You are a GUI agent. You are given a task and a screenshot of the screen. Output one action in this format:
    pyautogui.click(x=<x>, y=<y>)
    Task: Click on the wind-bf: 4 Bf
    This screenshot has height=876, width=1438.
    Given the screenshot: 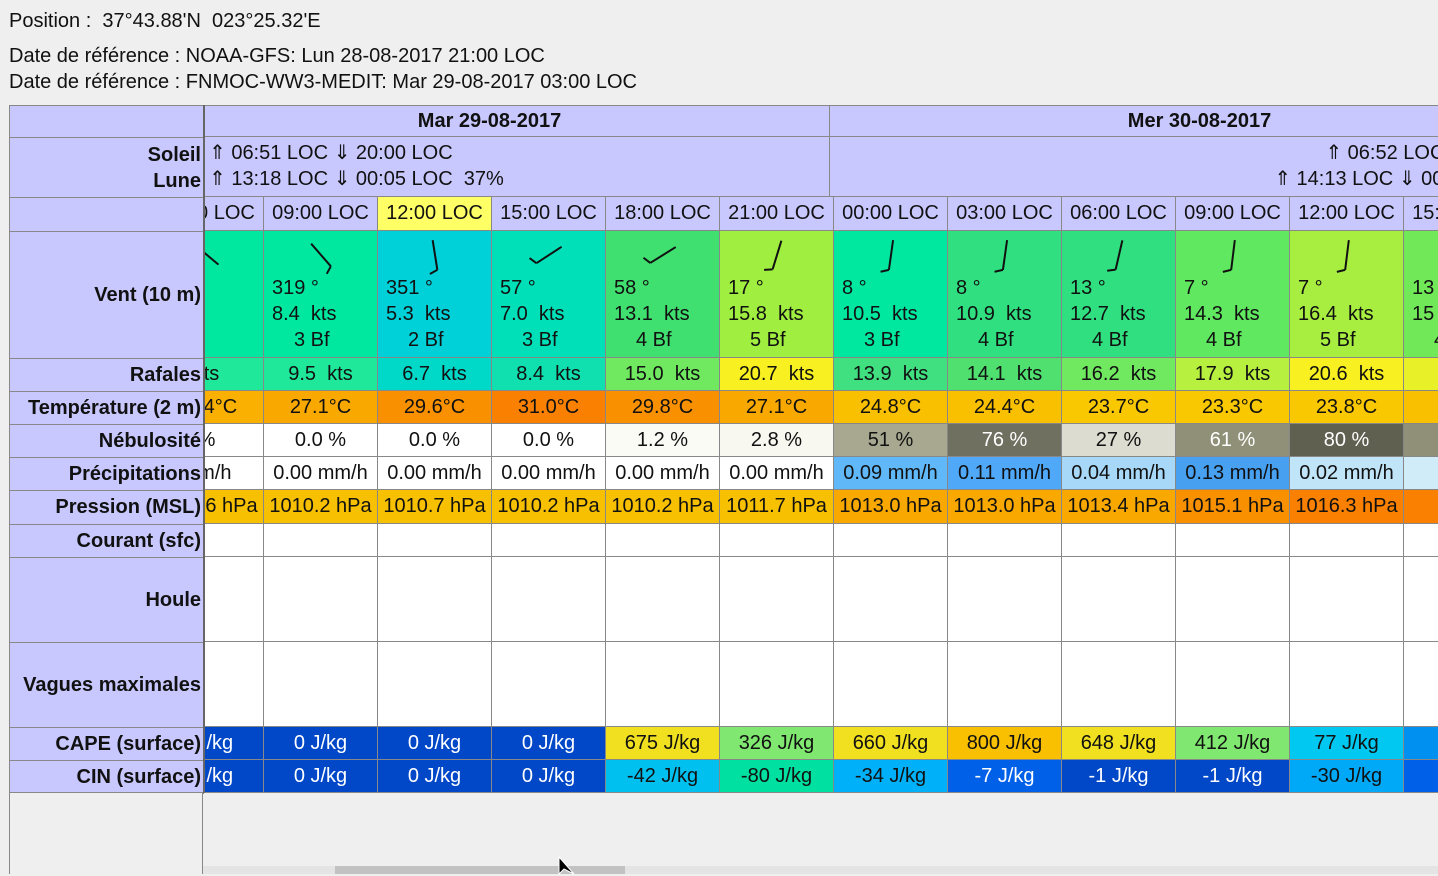 What is the action you would take?
    pyautogui.click(x=1224, y=340)
    